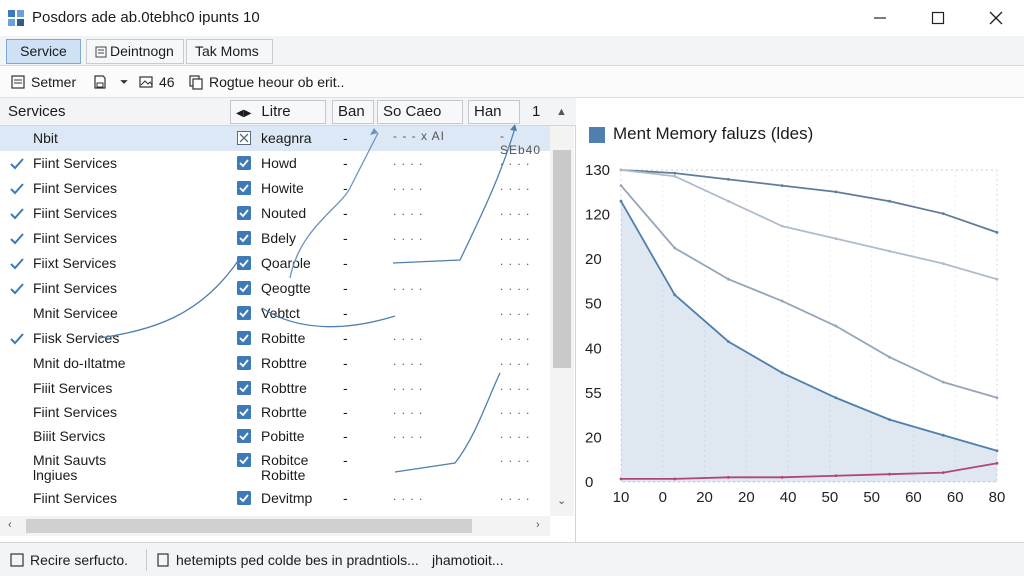 This screenshot has width=1024, height=576. I want to click on y-tick-label: 0, so click(589, 482).